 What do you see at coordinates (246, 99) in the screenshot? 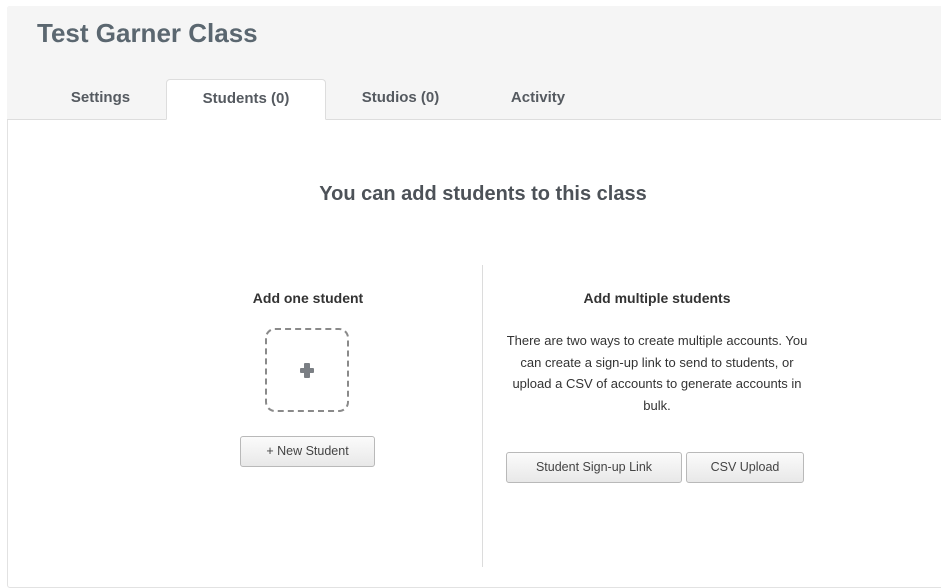
I see `tab-students: Students (0)` at bounding box center [246, 99].